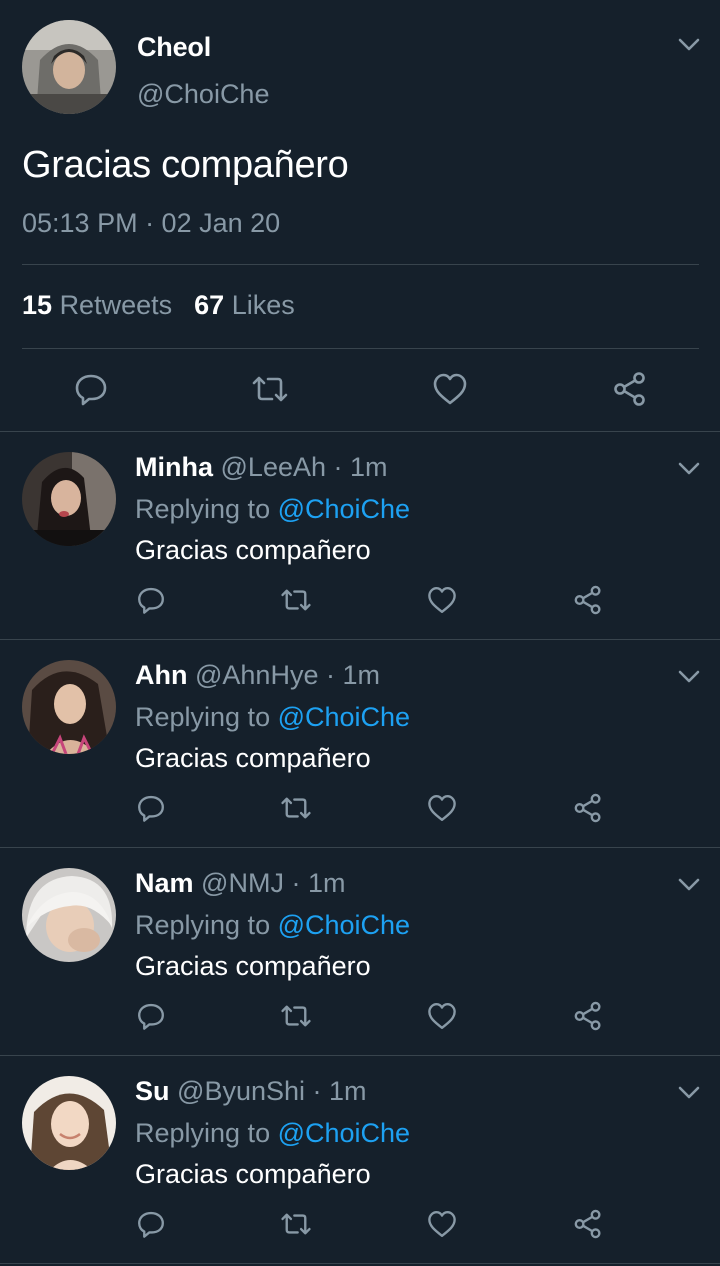  What do you see at coordinates (209, 305) in the screenshot?
I see `likes-count: 67` at bounding box center [209, 305].